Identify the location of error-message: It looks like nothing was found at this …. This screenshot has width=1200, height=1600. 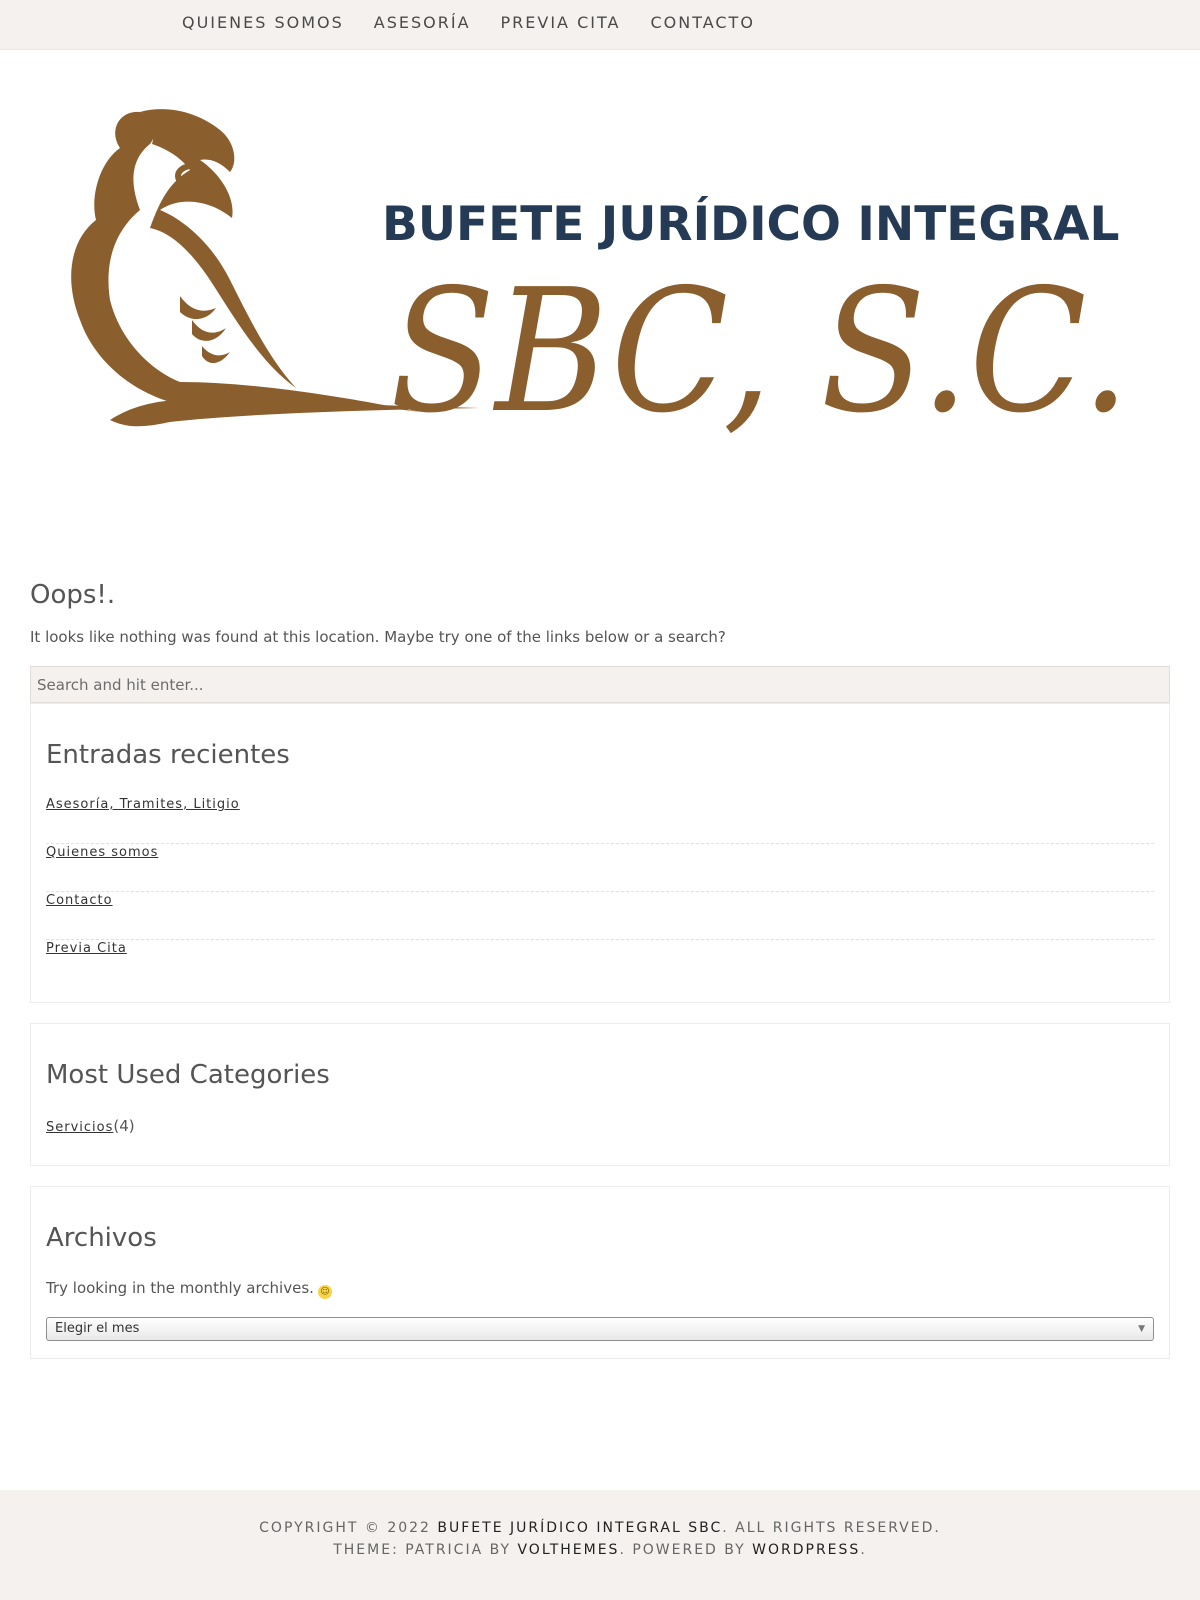
(378, 637).